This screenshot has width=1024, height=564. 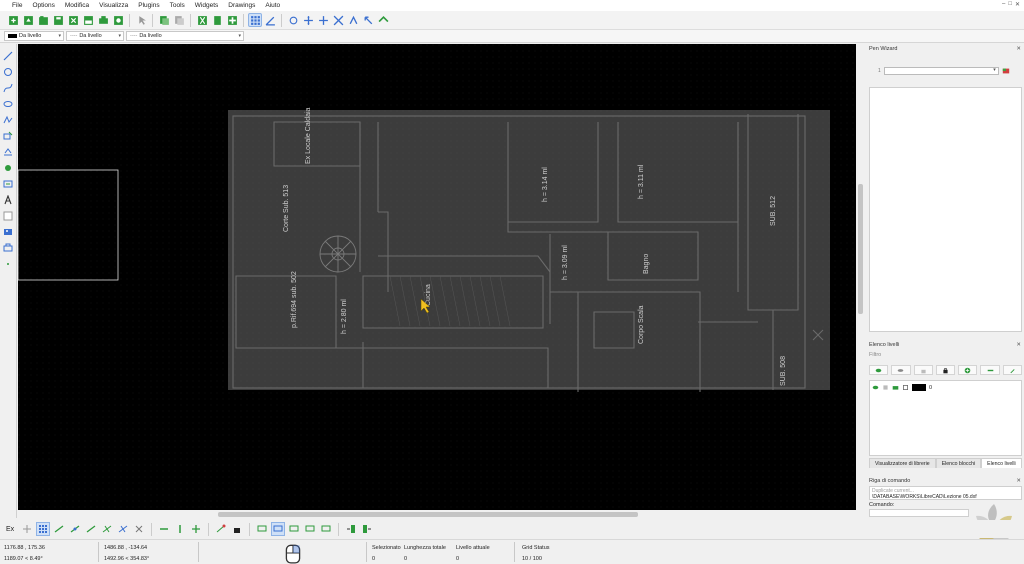 I want to click on relative-zero-button, so click(x=221, y=529).